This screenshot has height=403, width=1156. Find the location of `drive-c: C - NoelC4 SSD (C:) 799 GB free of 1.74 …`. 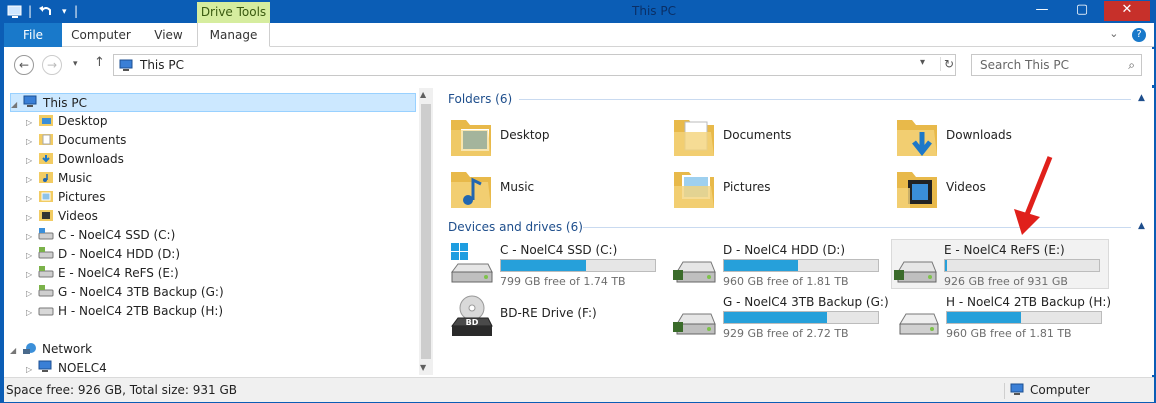

drive-c: C - NoelC4 SSD (C:) 799 GB free of 1.74 … is located at coordinates (558, 265).